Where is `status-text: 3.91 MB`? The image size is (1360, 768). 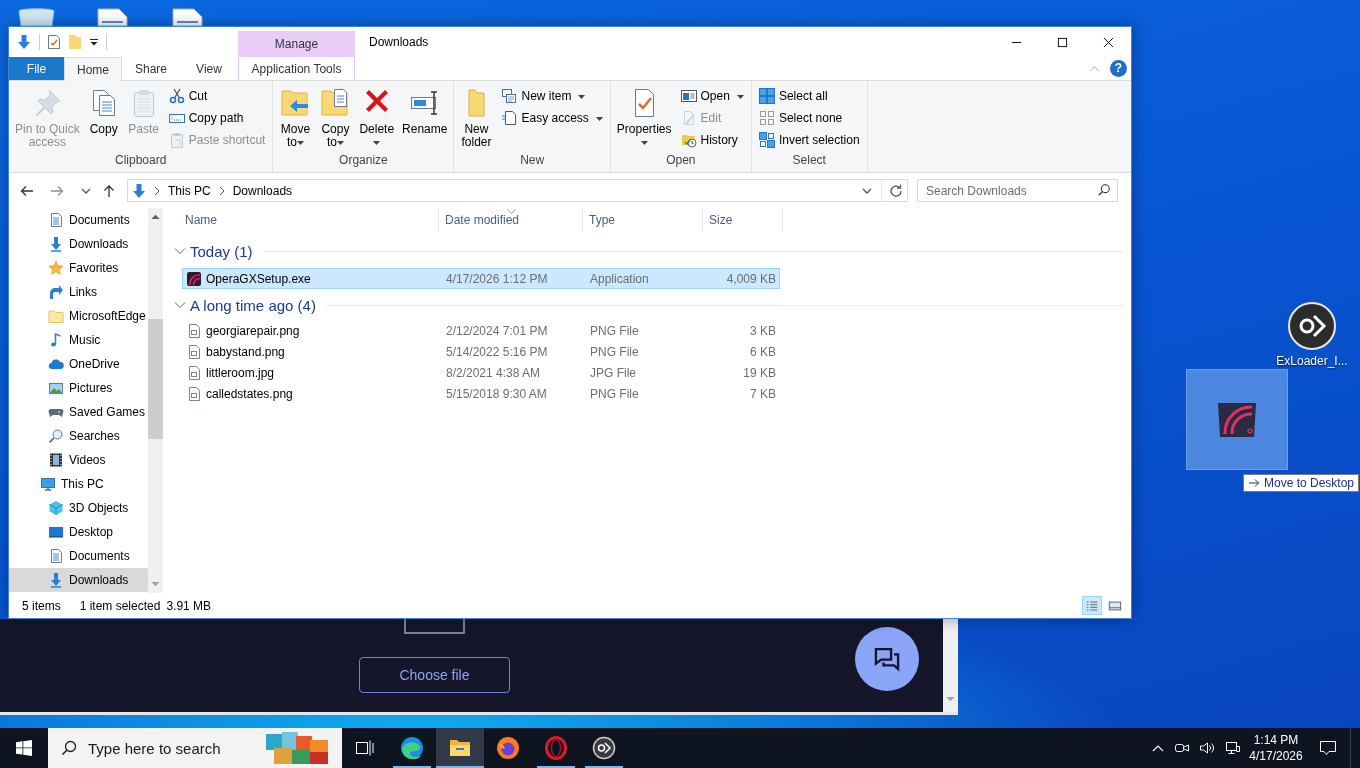
status-text: 3.91 MB is located at coordinates (189, 605).